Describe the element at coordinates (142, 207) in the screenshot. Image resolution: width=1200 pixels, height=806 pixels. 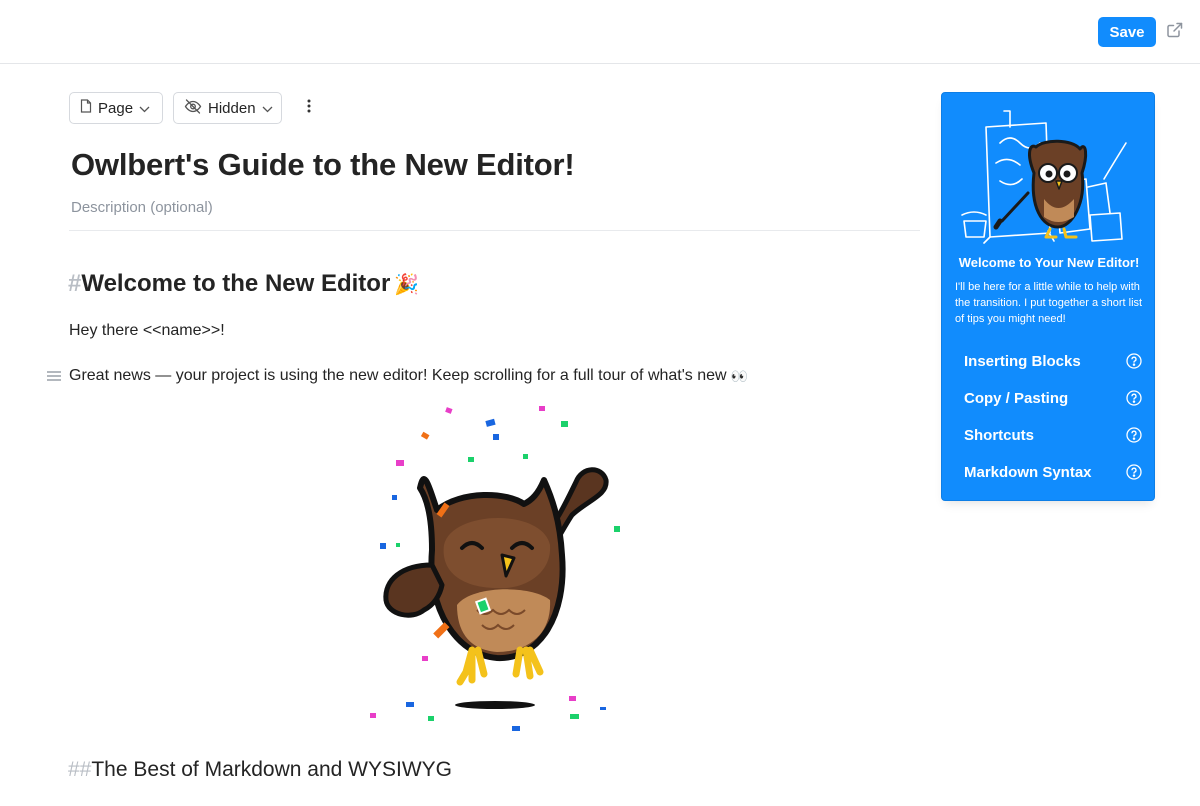
I see `description-field: Description (optional)` at that location.